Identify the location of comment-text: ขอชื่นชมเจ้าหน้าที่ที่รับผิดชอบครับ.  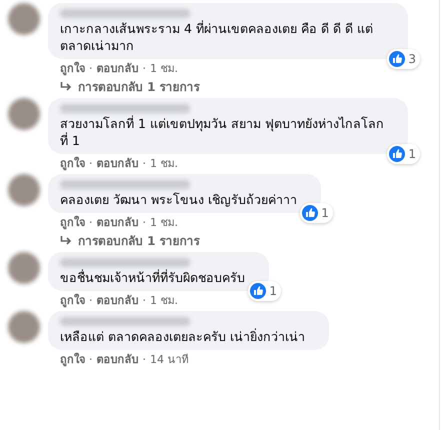
(152, 277).